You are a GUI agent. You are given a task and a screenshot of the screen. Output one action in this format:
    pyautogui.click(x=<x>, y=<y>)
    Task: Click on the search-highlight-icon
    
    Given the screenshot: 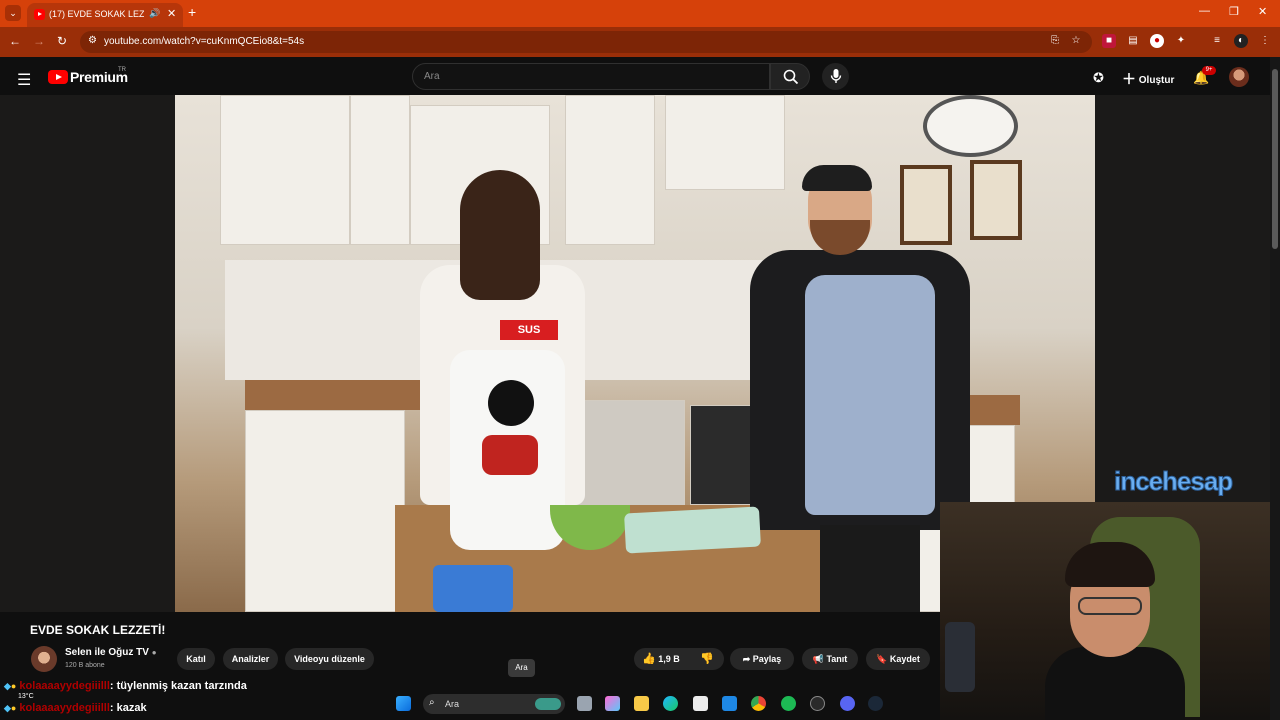 What is the action you would take?
    pyautogui.click(x=548, y=704)
    